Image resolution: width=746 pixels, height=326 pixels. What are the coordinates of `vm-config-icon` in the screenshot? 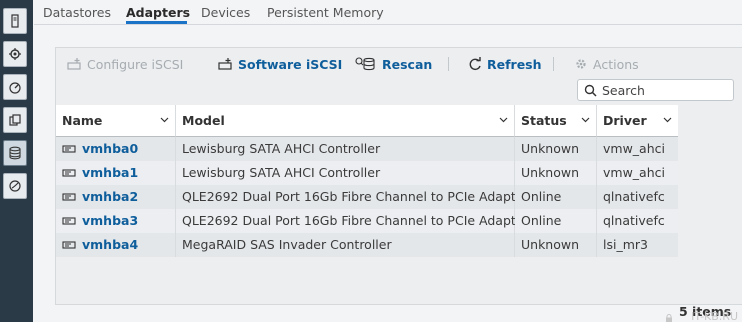 It's located at (15, 54).